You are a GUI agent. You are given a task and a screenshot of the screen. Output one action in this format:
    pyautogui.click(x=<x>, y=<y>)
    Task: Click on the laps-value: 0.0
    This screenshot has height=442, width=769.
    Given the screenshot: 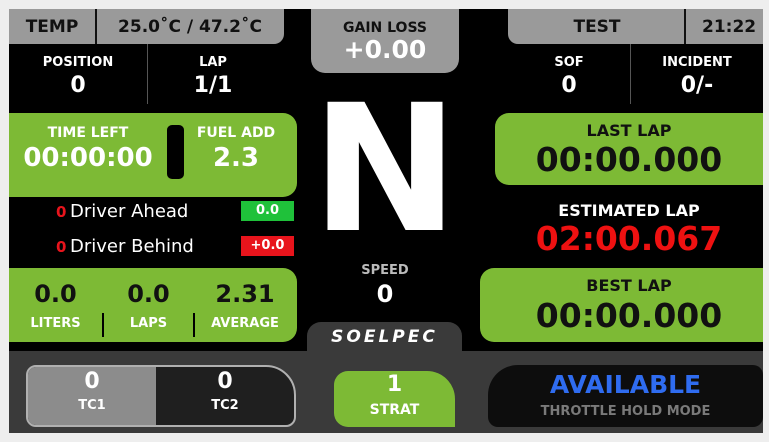 What is the action you would take?
    pyautogui.click(x=148, y=294)
    